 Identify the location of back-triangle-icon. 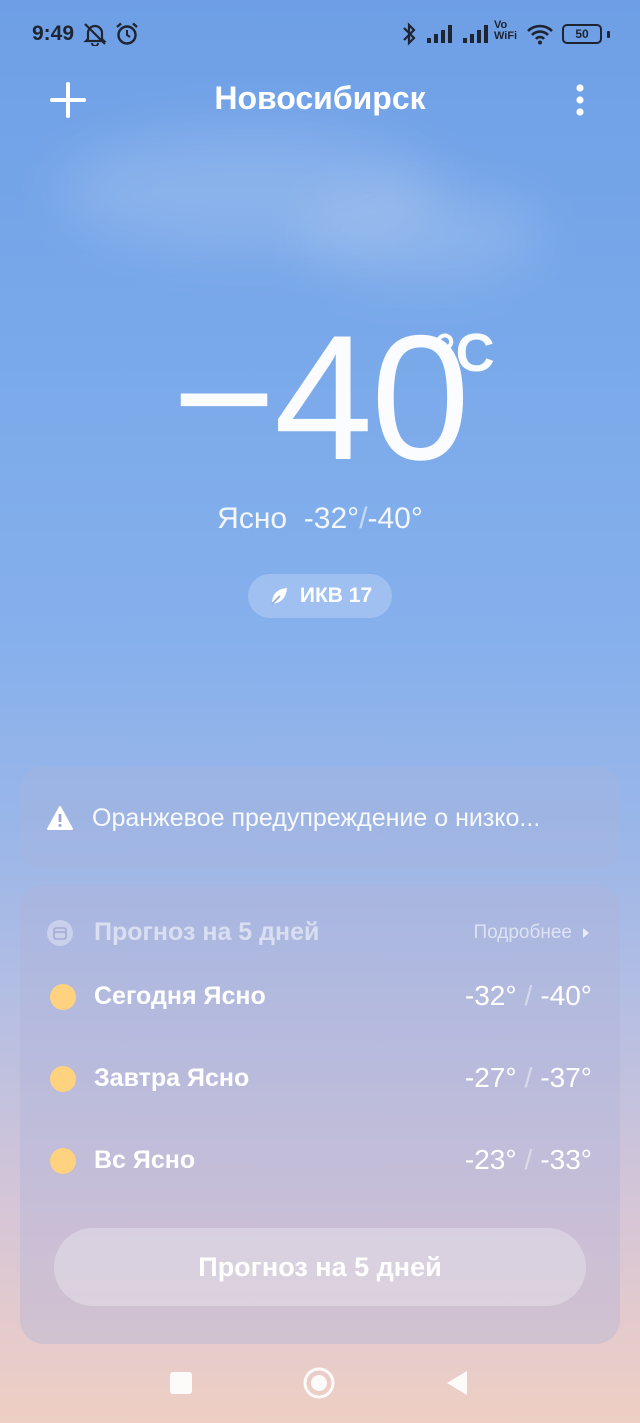
(457, 1383).